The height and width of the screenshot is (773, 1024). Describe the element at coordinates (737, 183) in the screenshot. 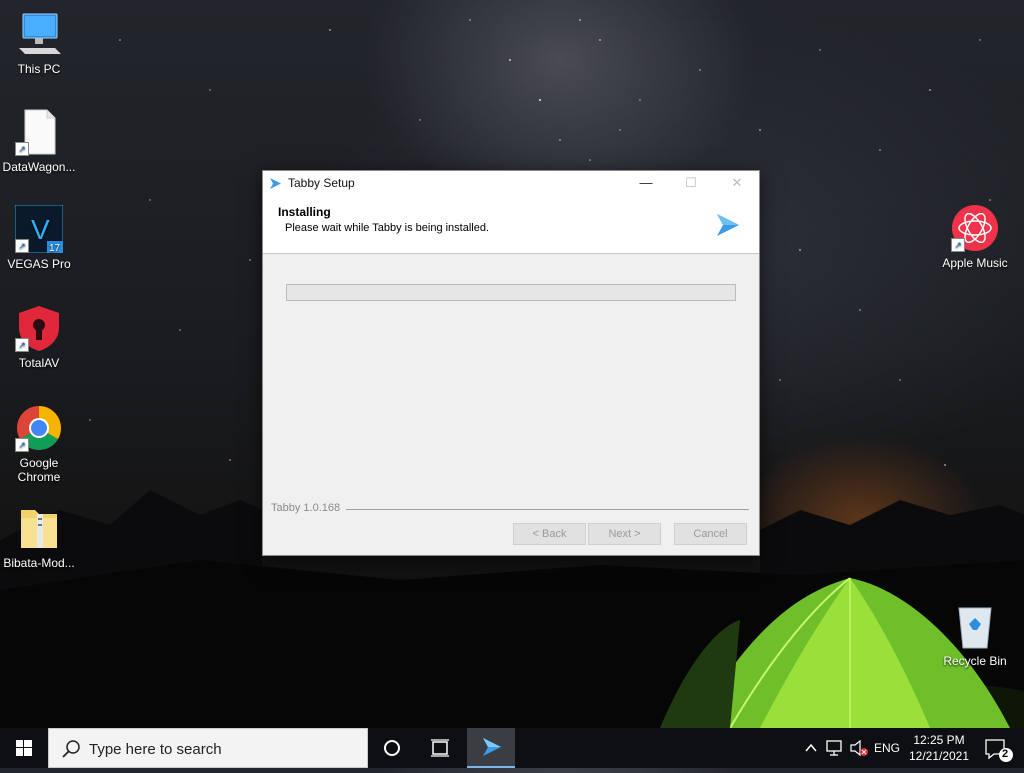

I see `close-button: ✕` at that location.